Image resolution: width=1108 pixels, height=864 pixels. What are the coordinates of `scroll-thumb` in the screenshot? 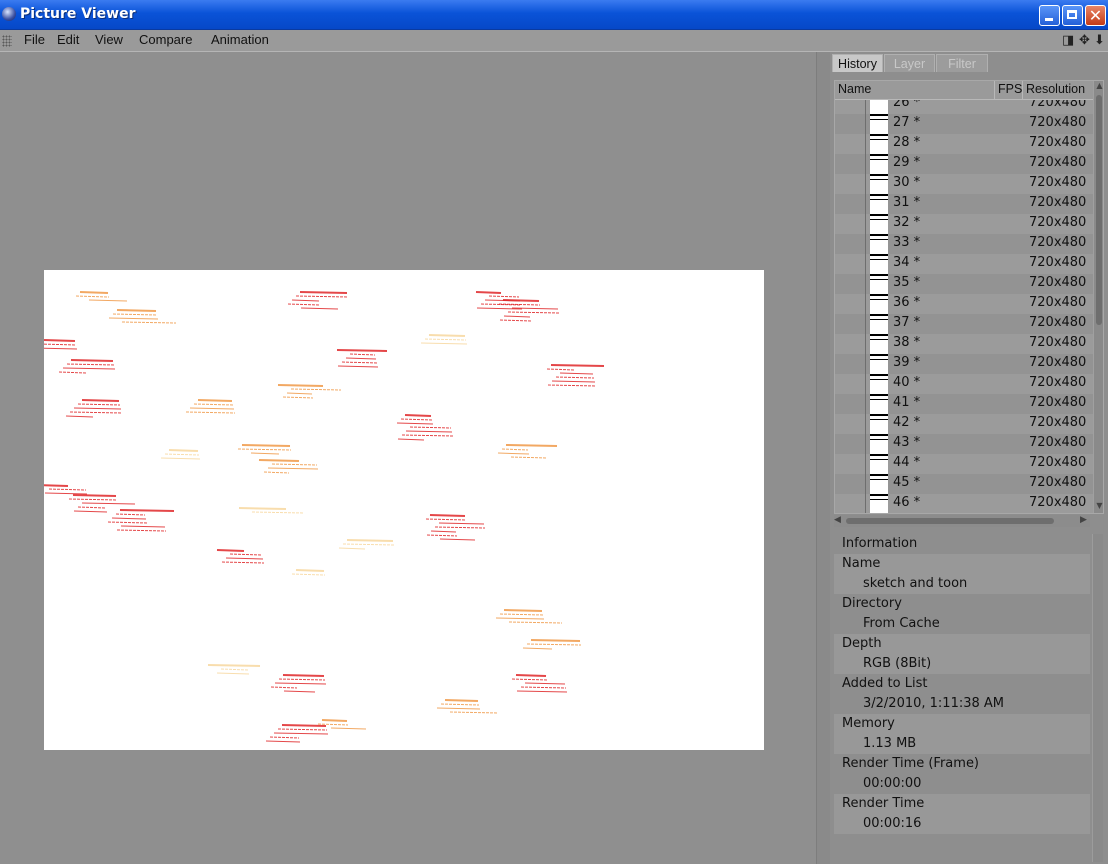 It's located at (1099, 210).